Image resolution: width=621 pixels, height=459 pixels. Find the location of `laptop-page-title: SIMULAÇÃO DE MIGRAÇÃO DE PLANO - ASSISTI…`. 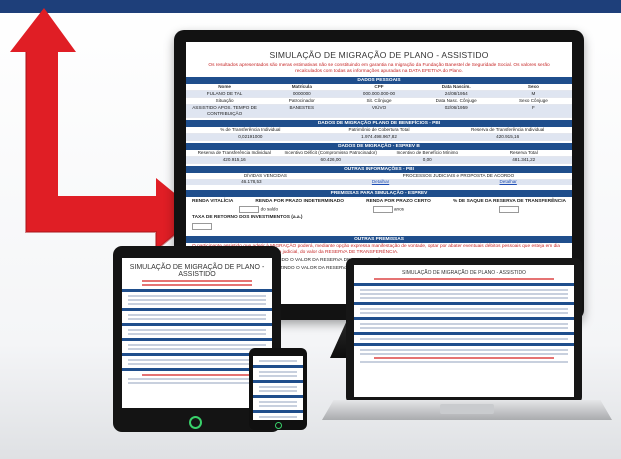

laptop-page-title: SIMULAÇÃO DE MIGRAÇÃO DE PLANO - ASSISTI… is located at coordinates (464, 273).